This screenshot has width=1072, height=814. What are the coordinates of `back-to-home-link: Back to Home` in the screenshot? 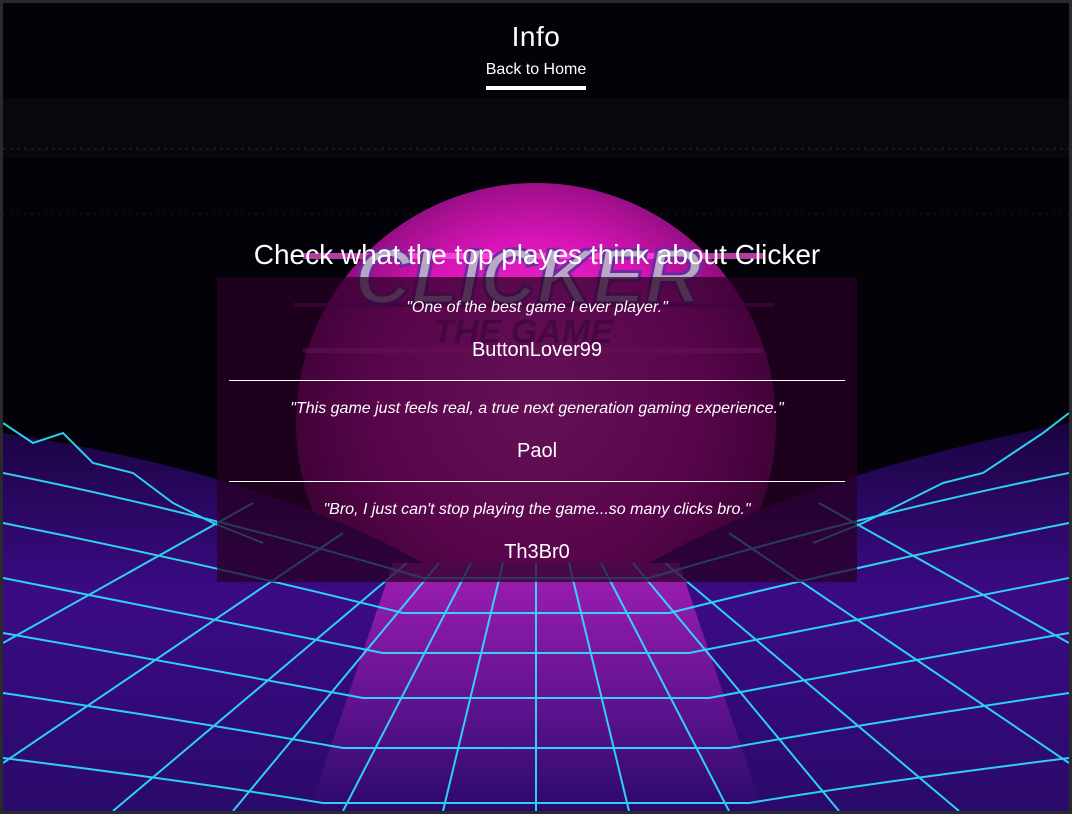 It's located at (536, 75).